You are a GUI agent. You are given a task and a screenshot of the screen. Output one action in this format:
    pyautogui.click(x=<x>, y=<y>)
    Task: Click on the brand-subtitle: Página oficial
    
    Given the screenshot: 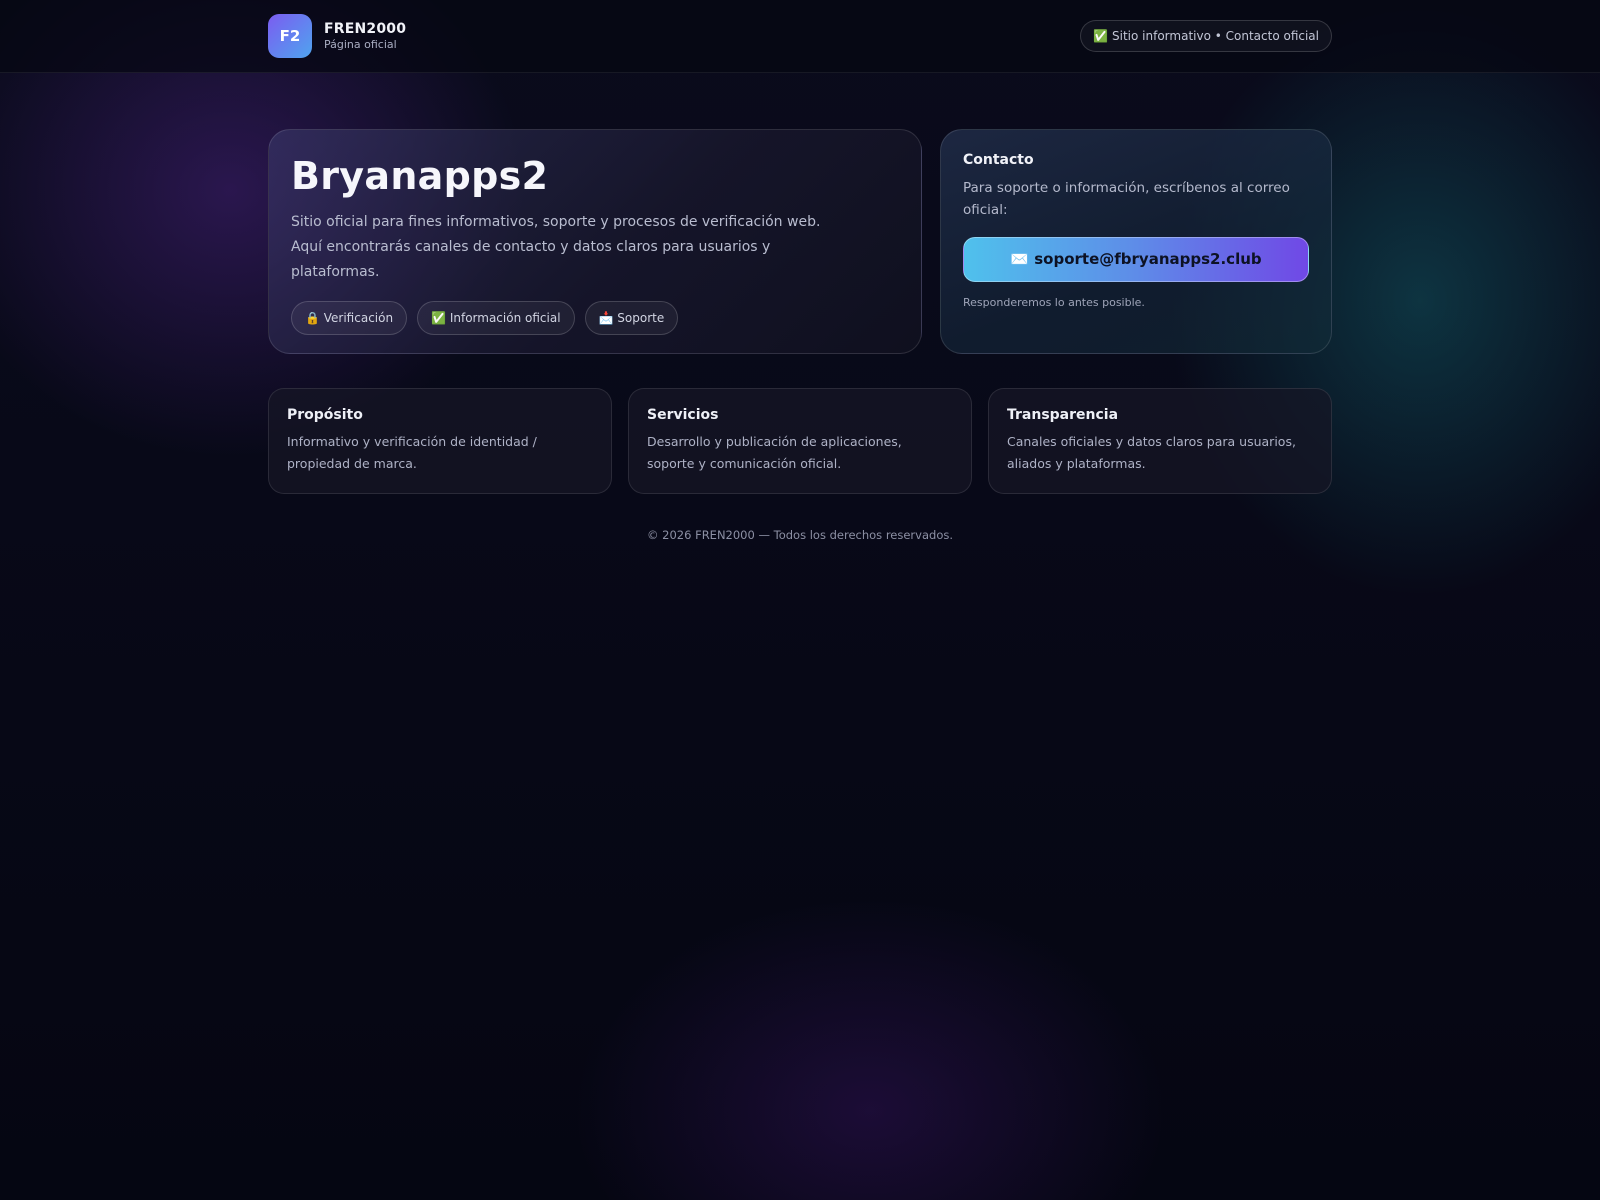 What is the action you would take?
    pyautogui.click(x=360, y=44)
    